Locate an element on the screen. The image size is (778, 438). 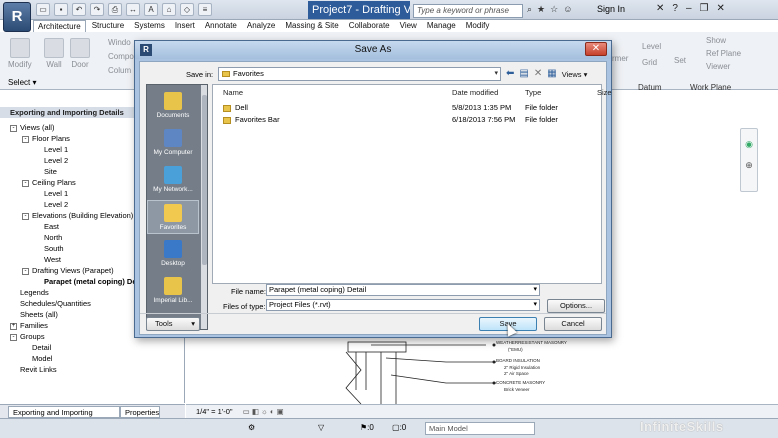
undo-icon: ↶ is located at coordinates (79, 9).